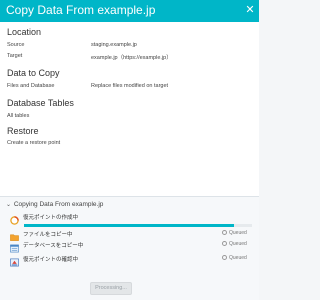 The width and height of the screenshot is (320, 300). What do you see at coordinates (14, 218) in the screenshot?
I see `spinner-icon` at bounding box center [14, 218].